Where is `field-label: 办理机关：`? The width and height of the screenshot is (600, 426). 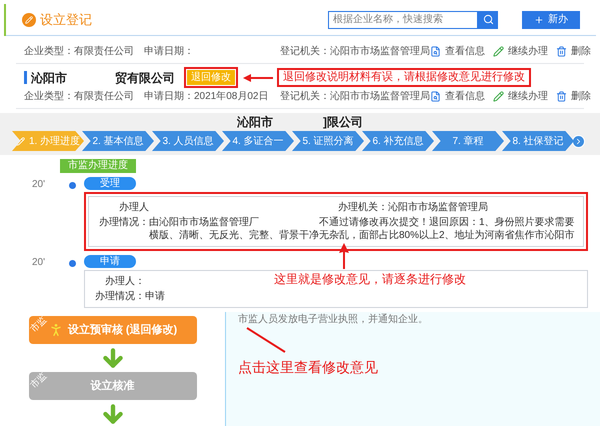 field-label: 办理机关： is located at coordinates (362, 207).